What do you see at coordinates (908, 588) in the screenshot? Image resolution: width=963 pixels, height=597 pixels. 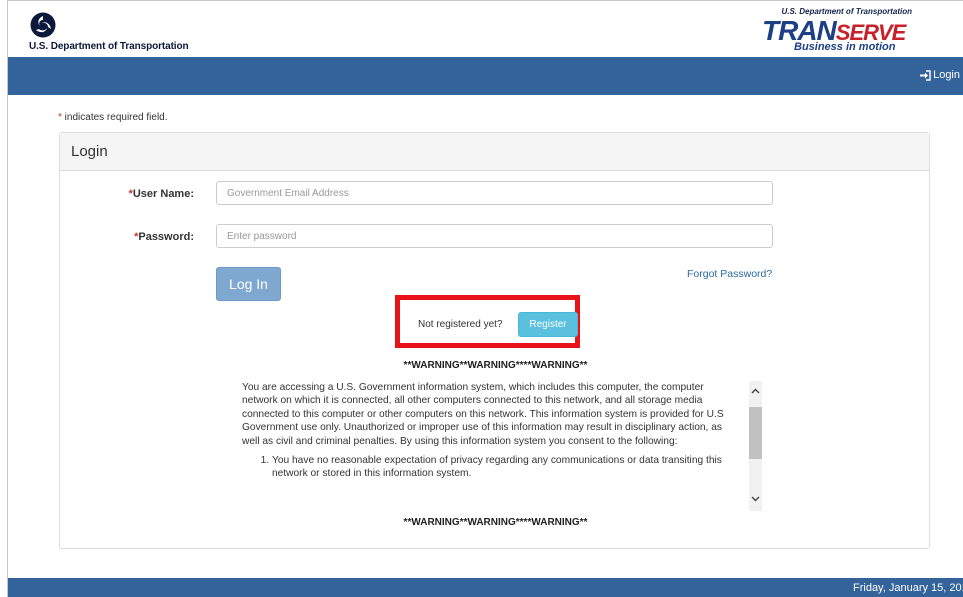 I see `footer-date: Friday, January 15, 2016` at bounding box center [908, 588].